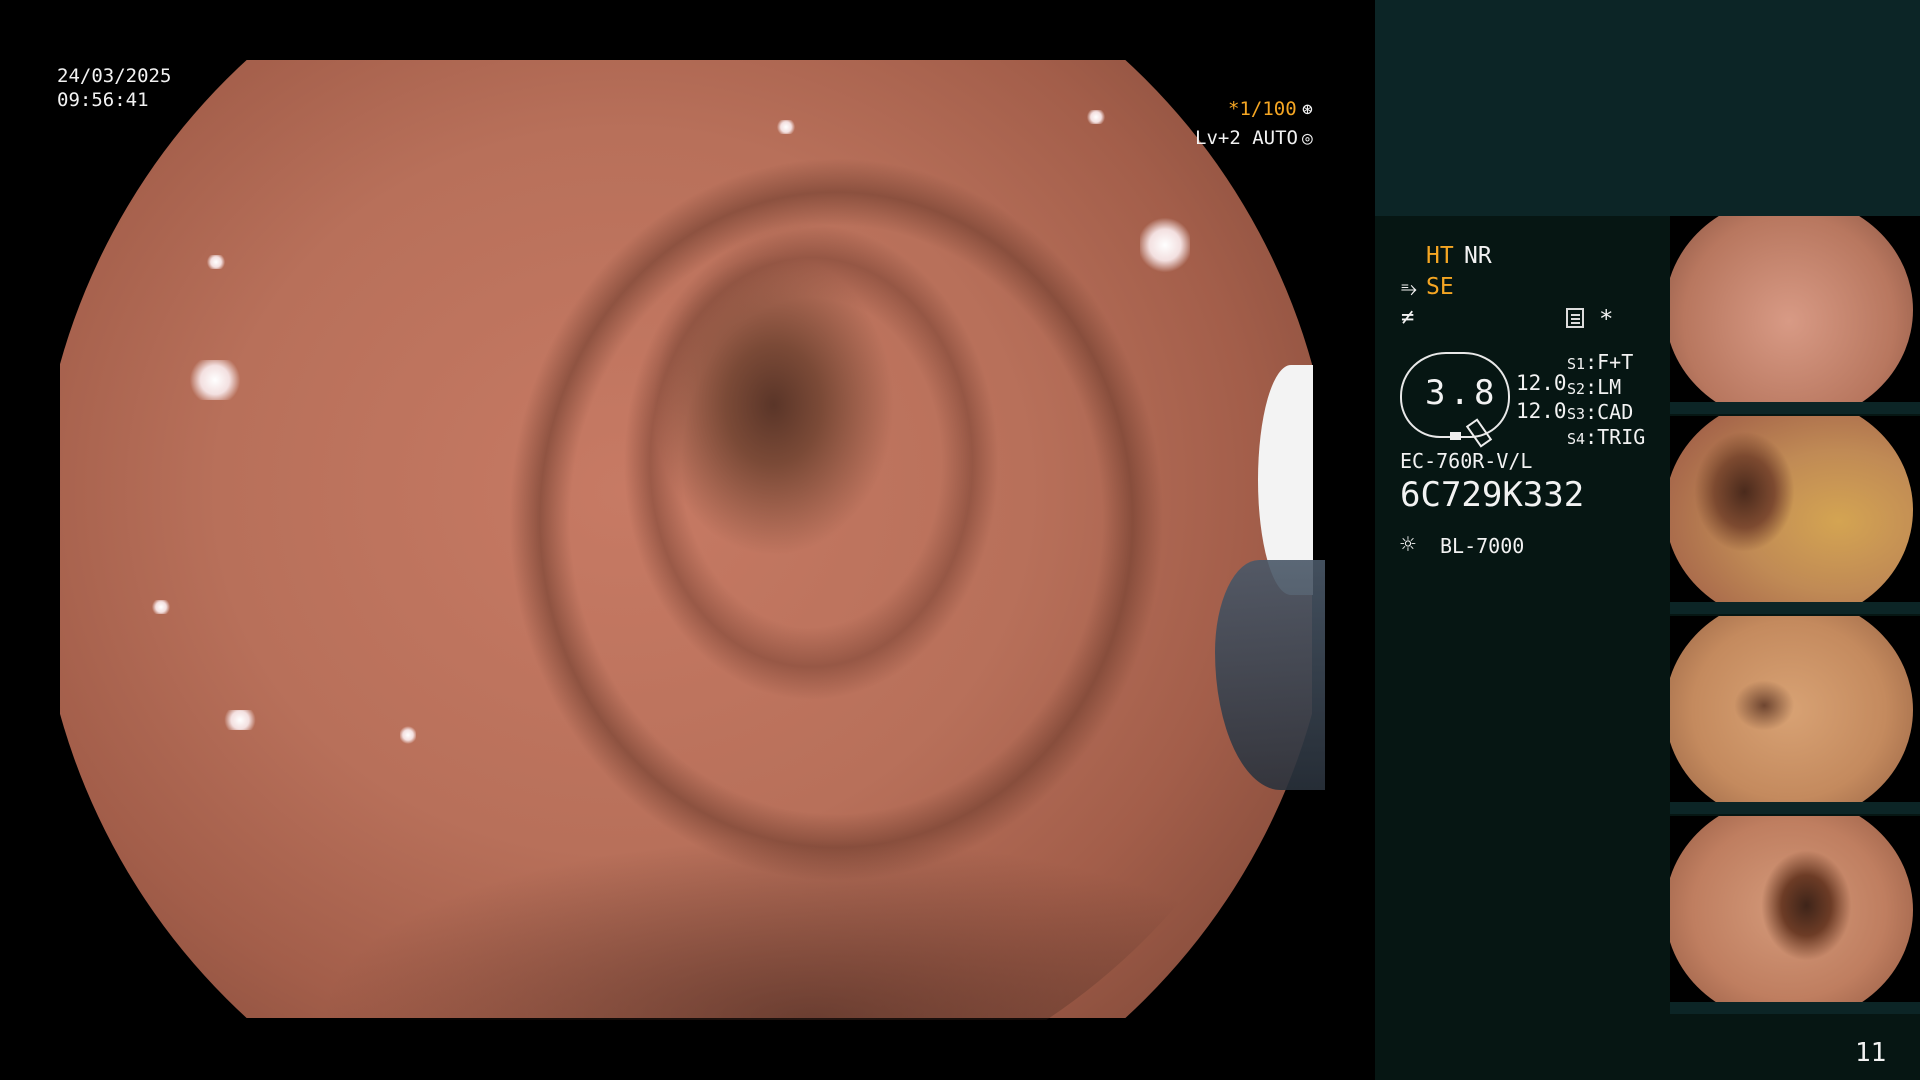 The height and width of the screenshot is (1080, 1920). I want to click on value-a: 12.0, so click(1541, 383).